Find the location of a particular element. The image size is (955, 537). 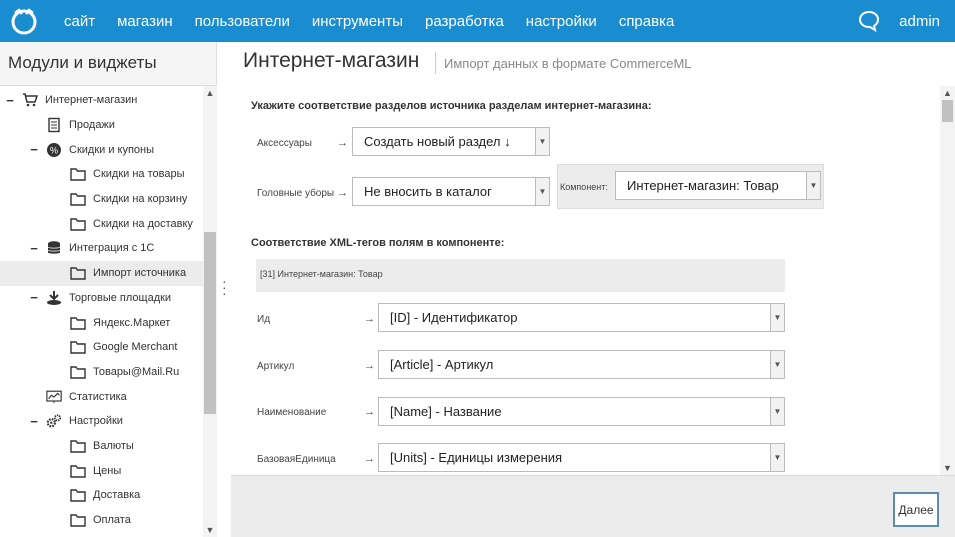

sidebar-item: Скидки на корзину is located at coordinates (101, 199).